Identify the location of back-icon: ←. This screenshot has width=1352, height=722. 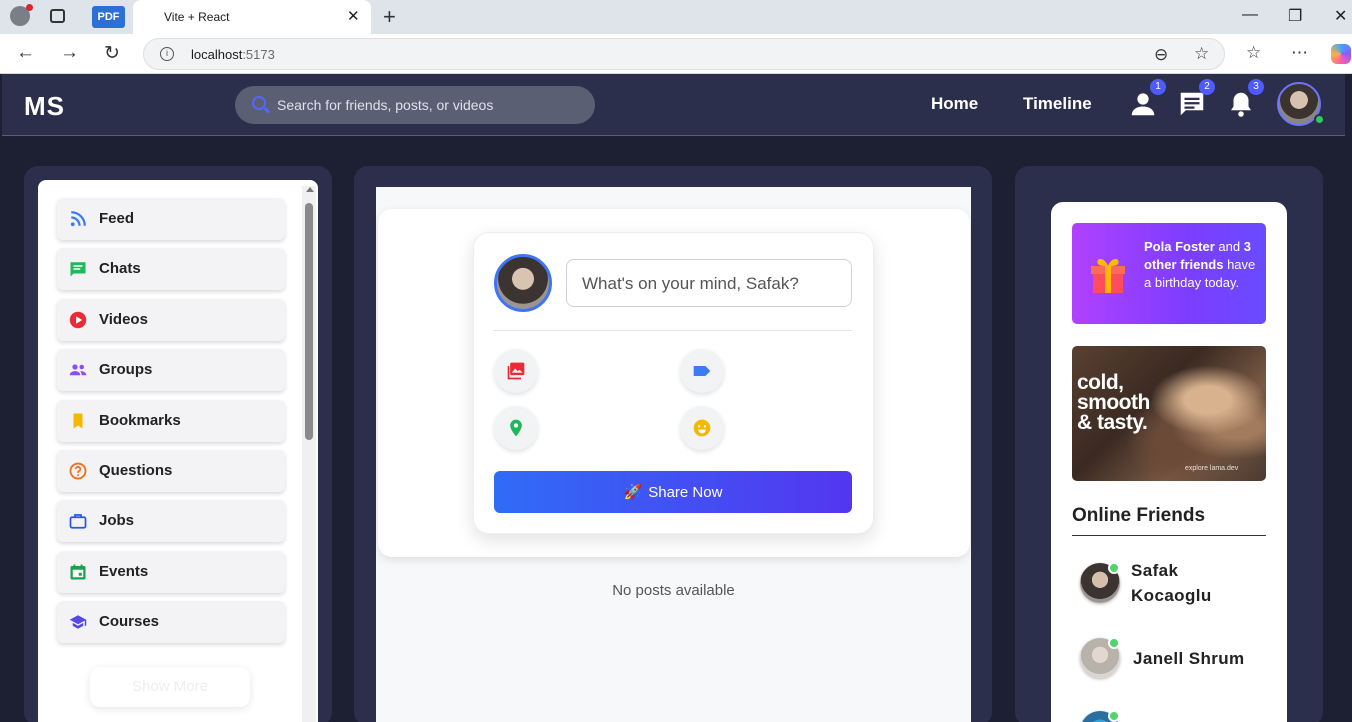
(25, 53).